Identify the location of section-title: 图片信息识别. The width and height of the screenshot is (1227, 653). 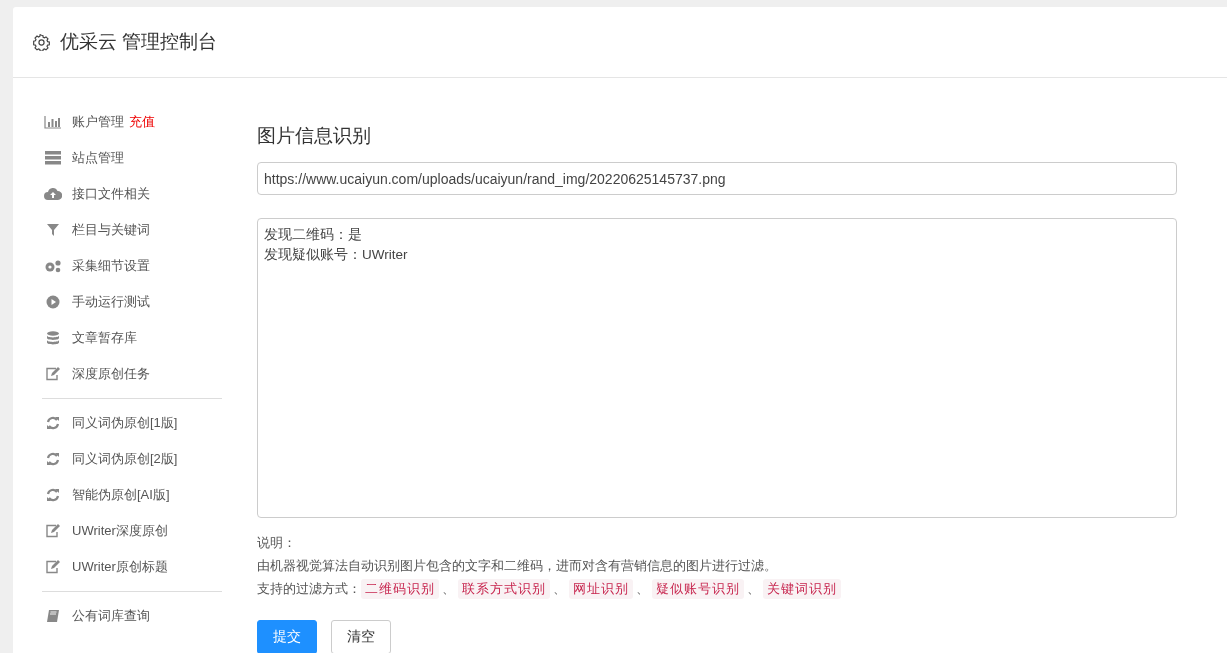
(314, 136).